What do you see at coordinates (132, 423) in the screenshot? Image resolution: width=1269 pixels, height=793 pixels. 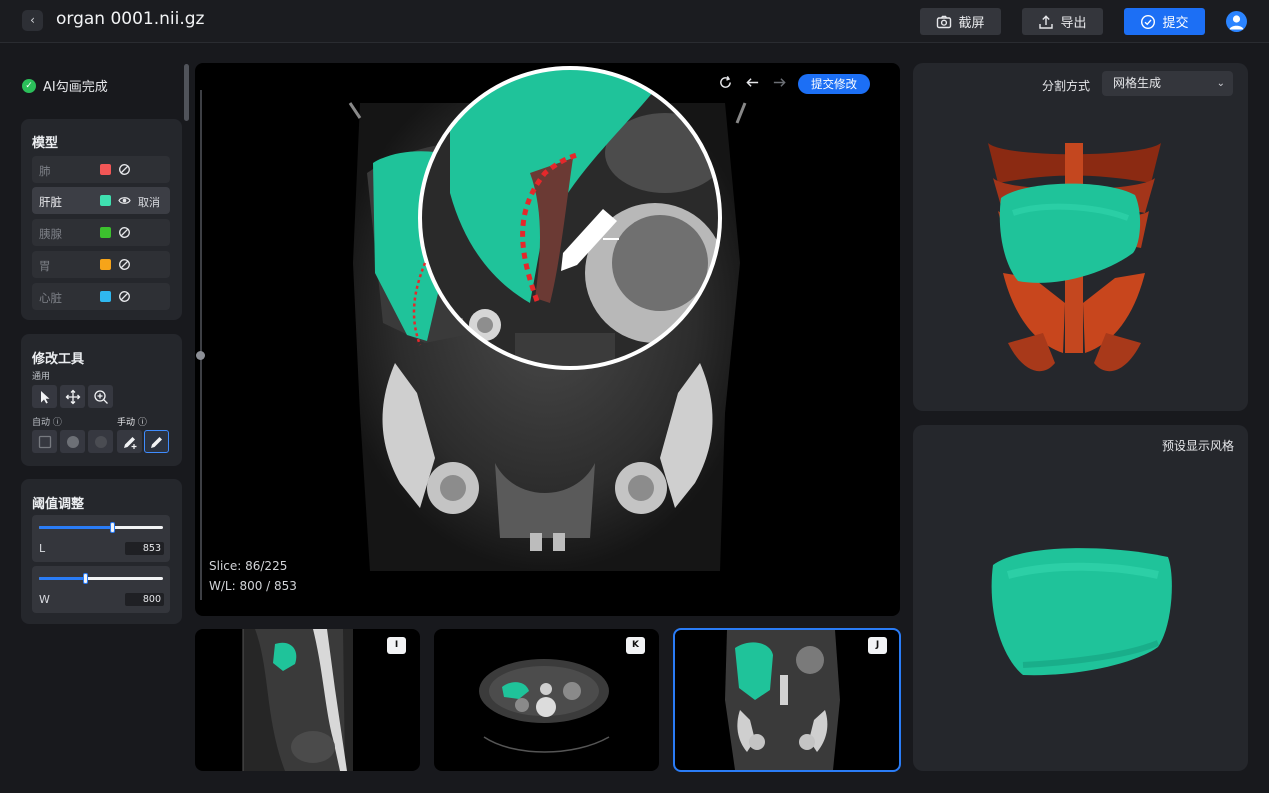 I see `manual-label: 手动 ⓘ` at bounding box center [132, 423].